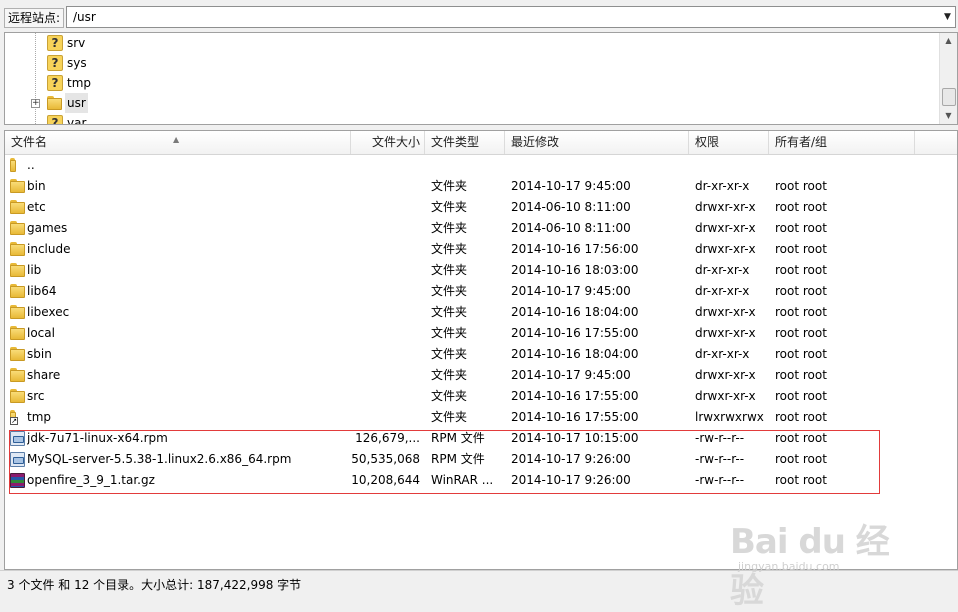 The width and height of the screenshot is (958, 612). Describe the element at coordinates (948, 41) in the screenshot. I see `scroll-up-icon: ▲` at that location.